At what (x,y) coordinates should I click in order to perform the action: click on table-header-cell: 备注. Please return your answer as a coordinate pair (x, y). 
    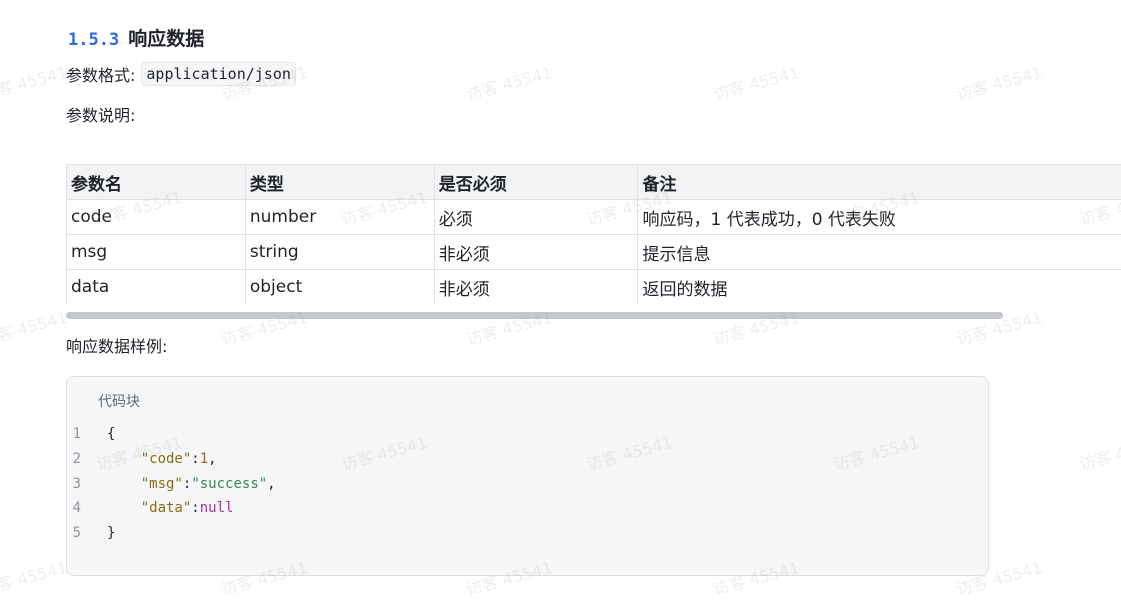
    Looking at the image, I should click on (879, 182).